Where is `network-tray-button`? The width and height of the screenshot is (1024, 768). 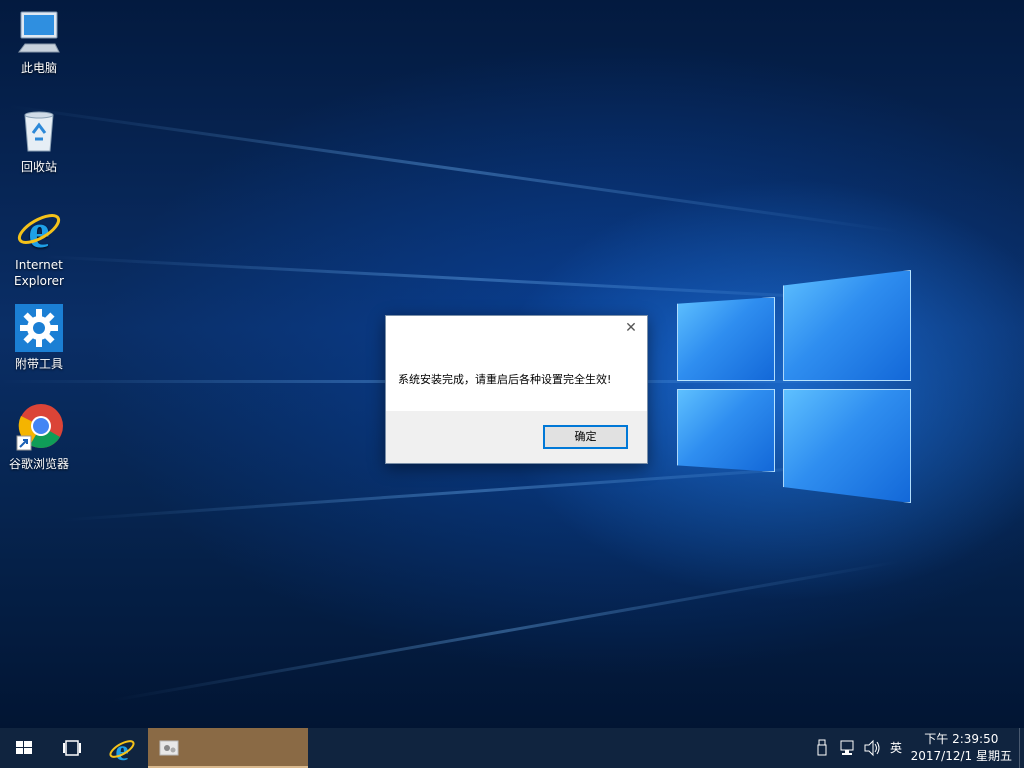
network-tray-button is located at coordinates (848, 748).